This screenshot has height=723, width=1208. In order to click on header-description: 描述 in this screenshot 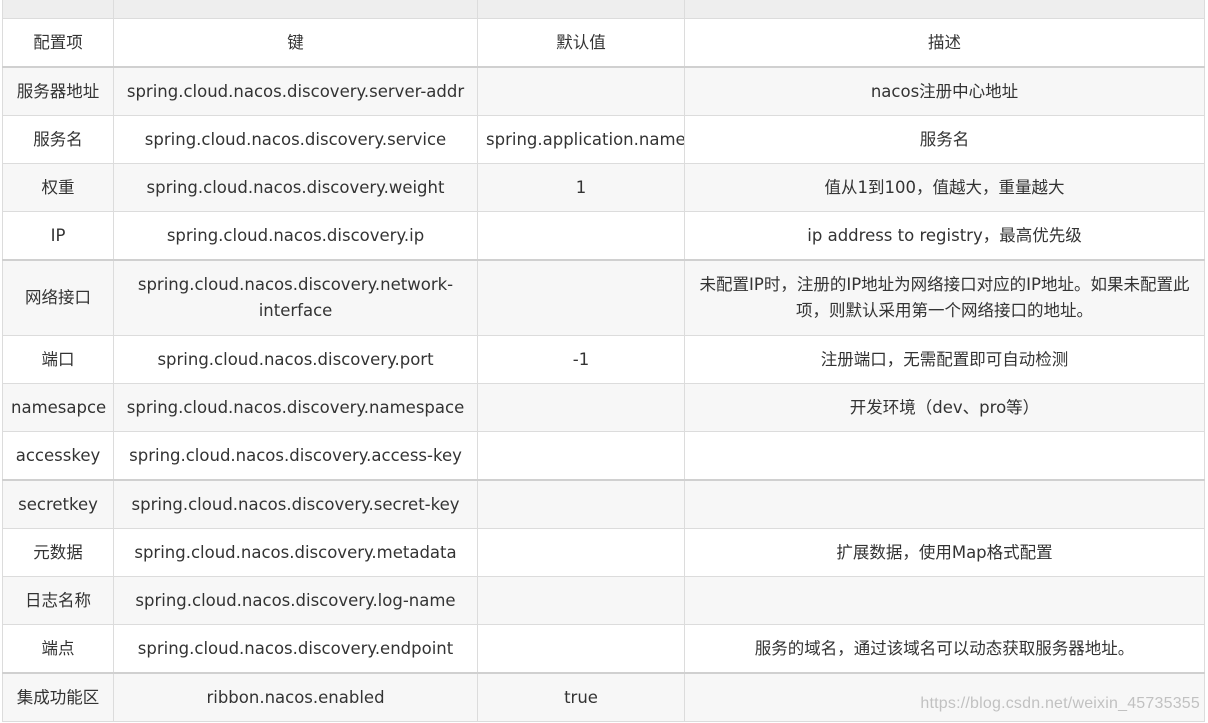, I will do `click(944, 43)`.